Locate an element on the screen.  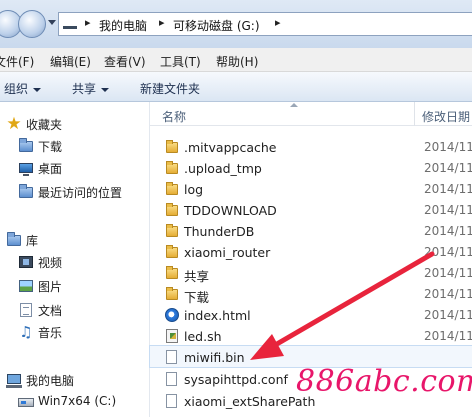
menu-help: 帮助(H) is located at coordinates (237, 61).